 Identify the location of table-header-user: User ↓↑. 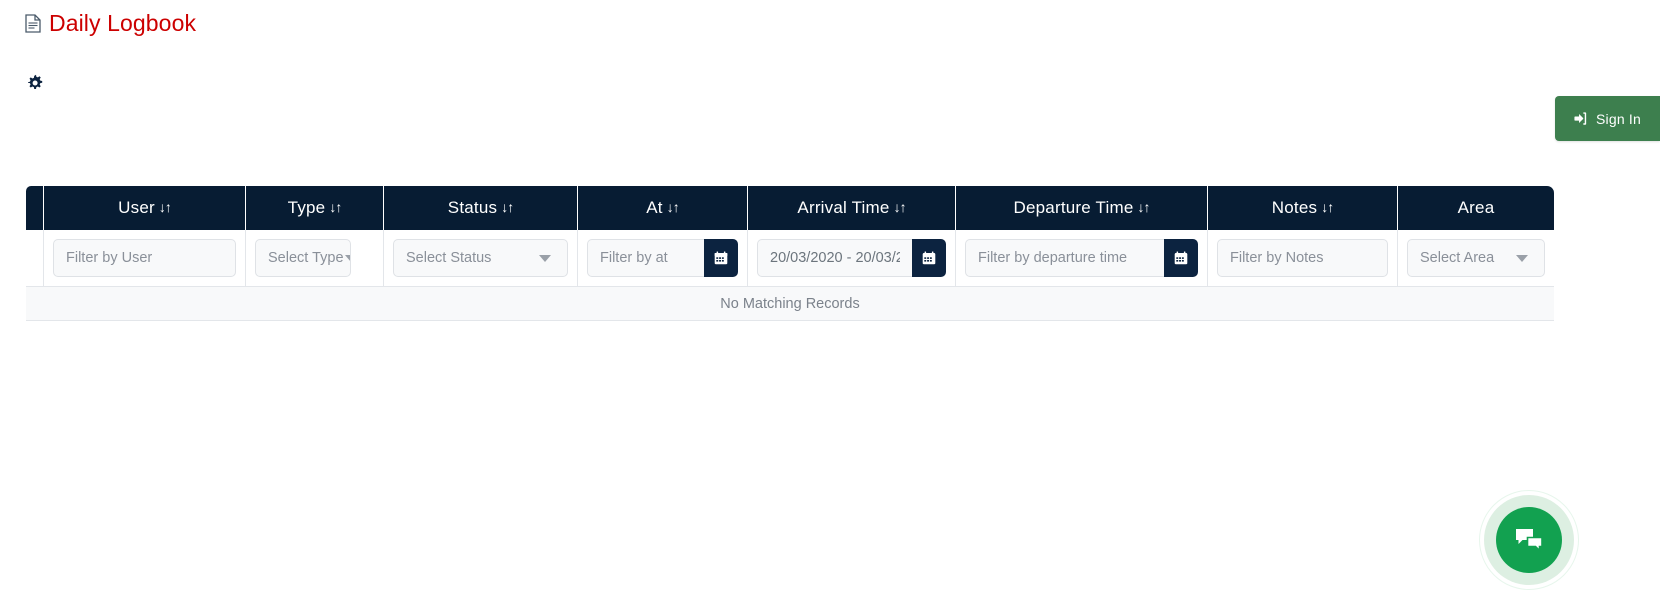
(145, 208).